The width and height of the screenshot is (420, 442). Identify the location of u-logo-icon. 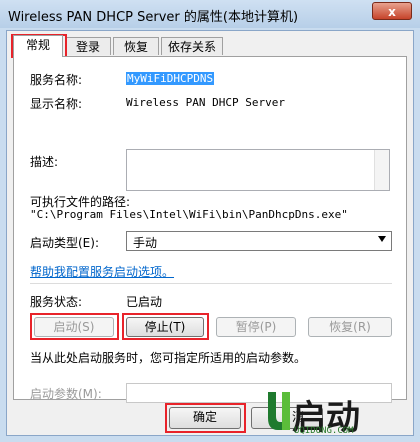
(279, 411).